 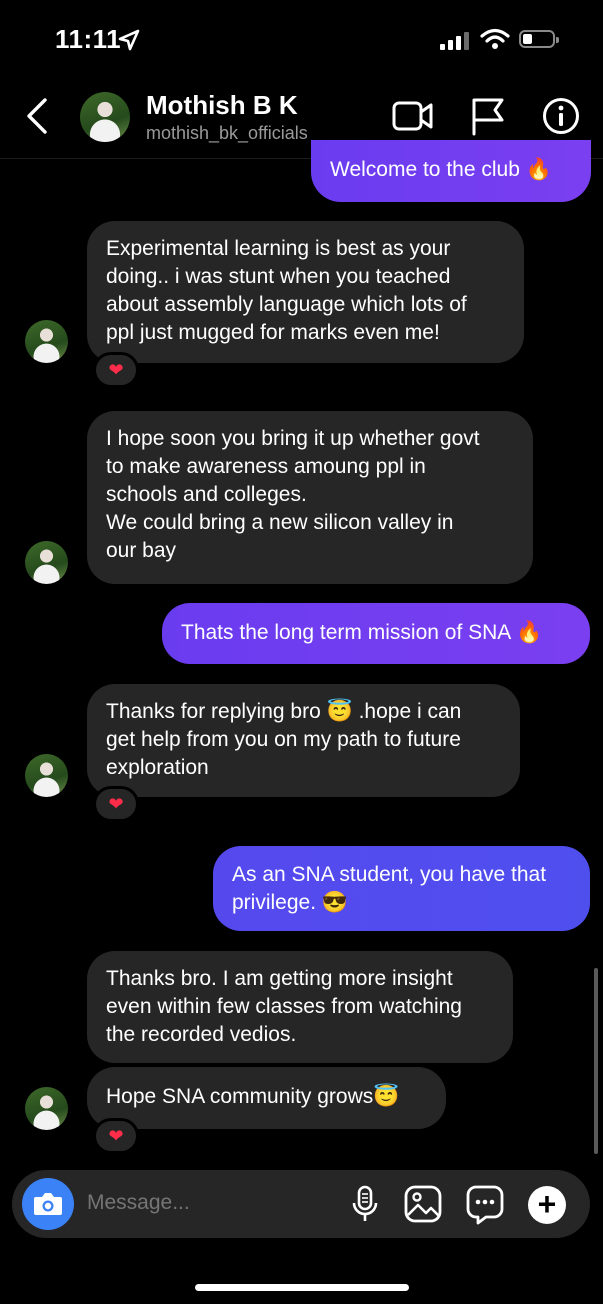 I want to click on camera-button, so click(x=48, y=1204).